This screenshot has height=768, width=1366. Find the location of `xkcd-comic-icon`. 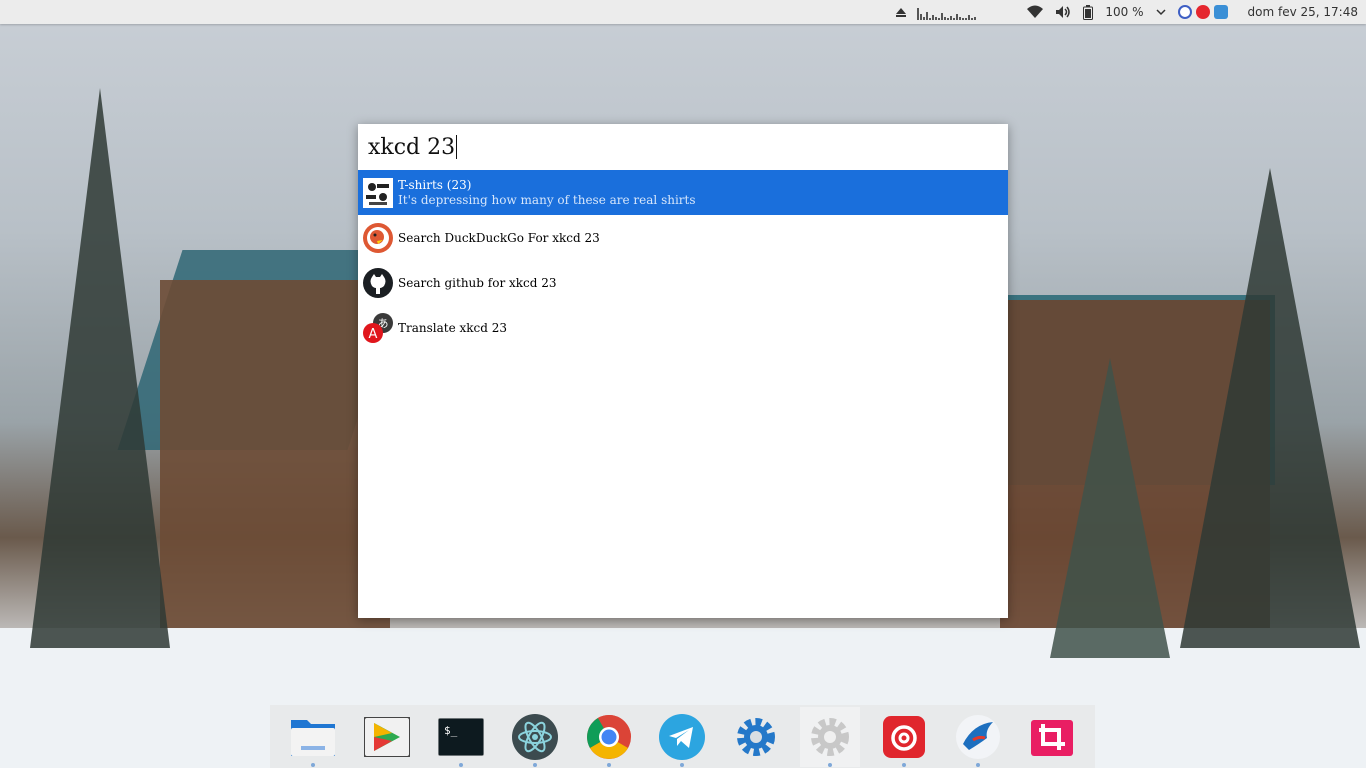

xkcd-comic-icon is located at coordinates (378, 192).